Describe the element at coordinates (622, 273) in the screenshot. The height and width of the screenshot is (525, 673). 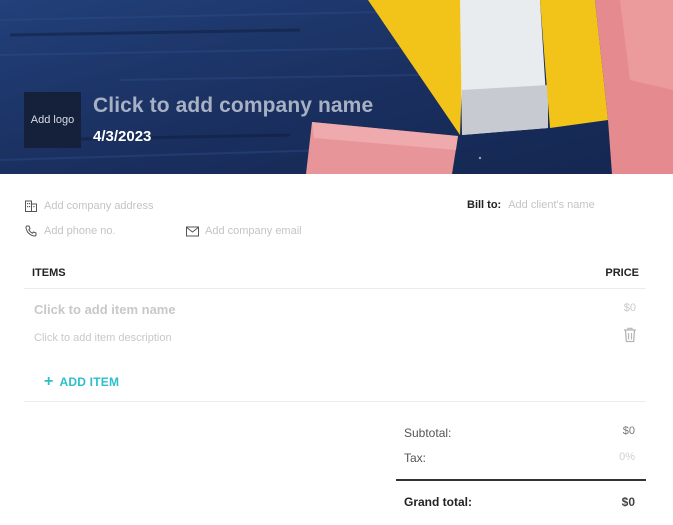
I see `price-column-header: PRICE` at that location.